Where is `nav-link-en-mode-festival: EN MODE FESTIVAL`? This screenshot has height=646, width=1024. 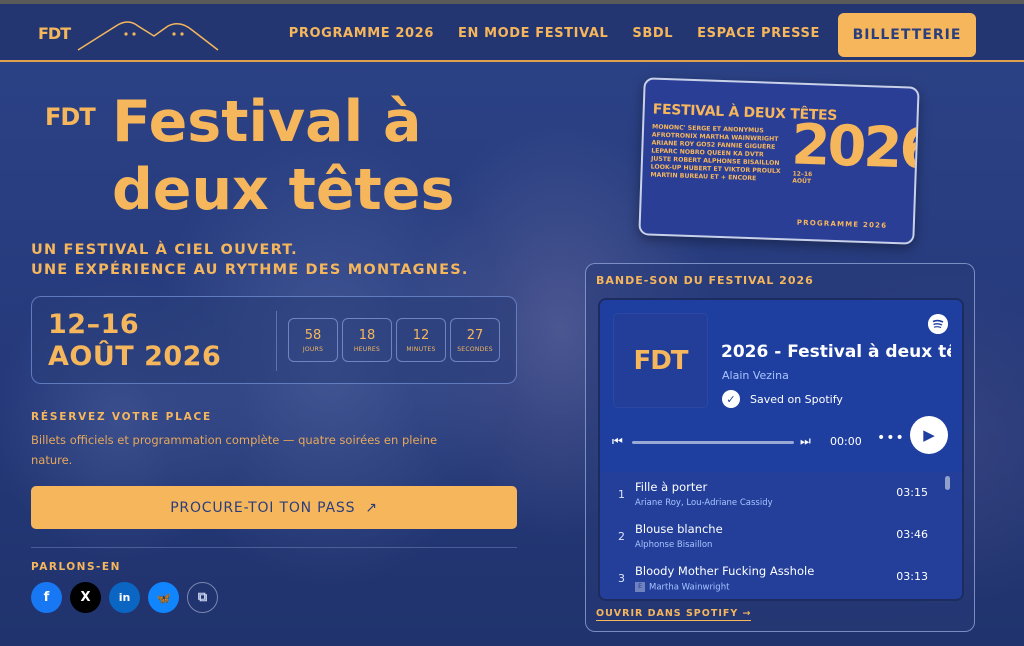
nav-link-en-mode-festival: EN MODE FESTIVAL is located at coordinates (533, 33).